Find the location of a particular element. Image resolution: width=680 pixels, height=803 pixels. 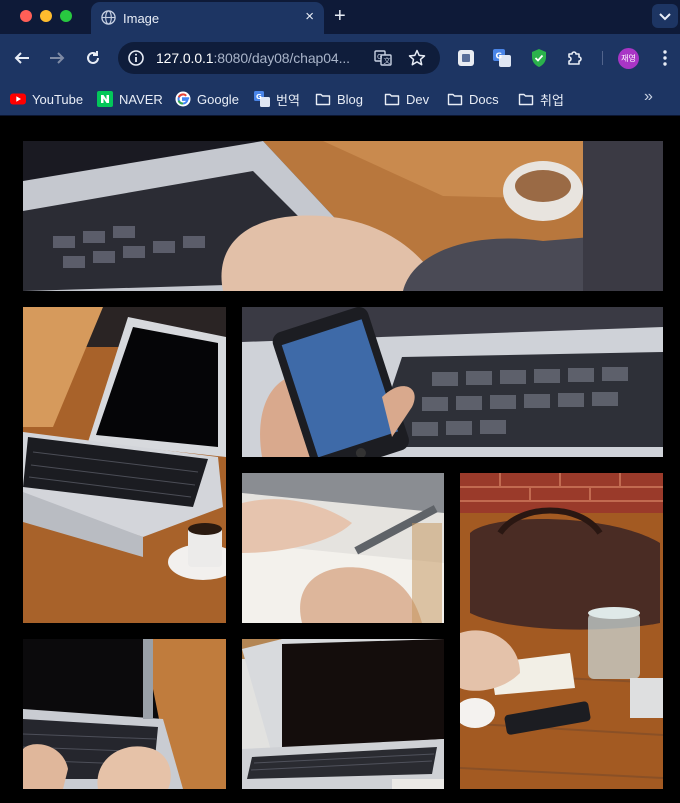

tab-active: Image × is located at coordinates (207, 18).